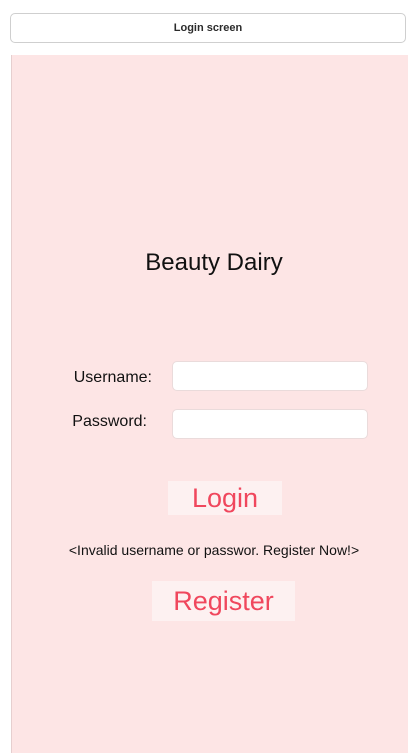  Describe the element at coordinates (270, 424) in the screenshot. I see `password-input` at that location.